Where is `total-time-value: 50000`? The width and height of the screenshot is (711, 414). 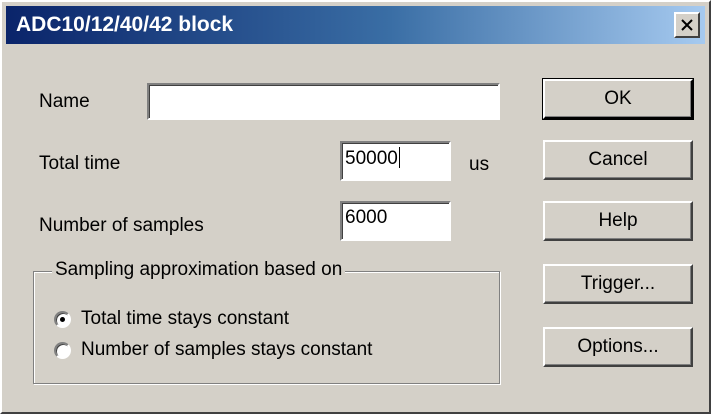
total-time-value: 50000 is located at coordinates (371, 158).